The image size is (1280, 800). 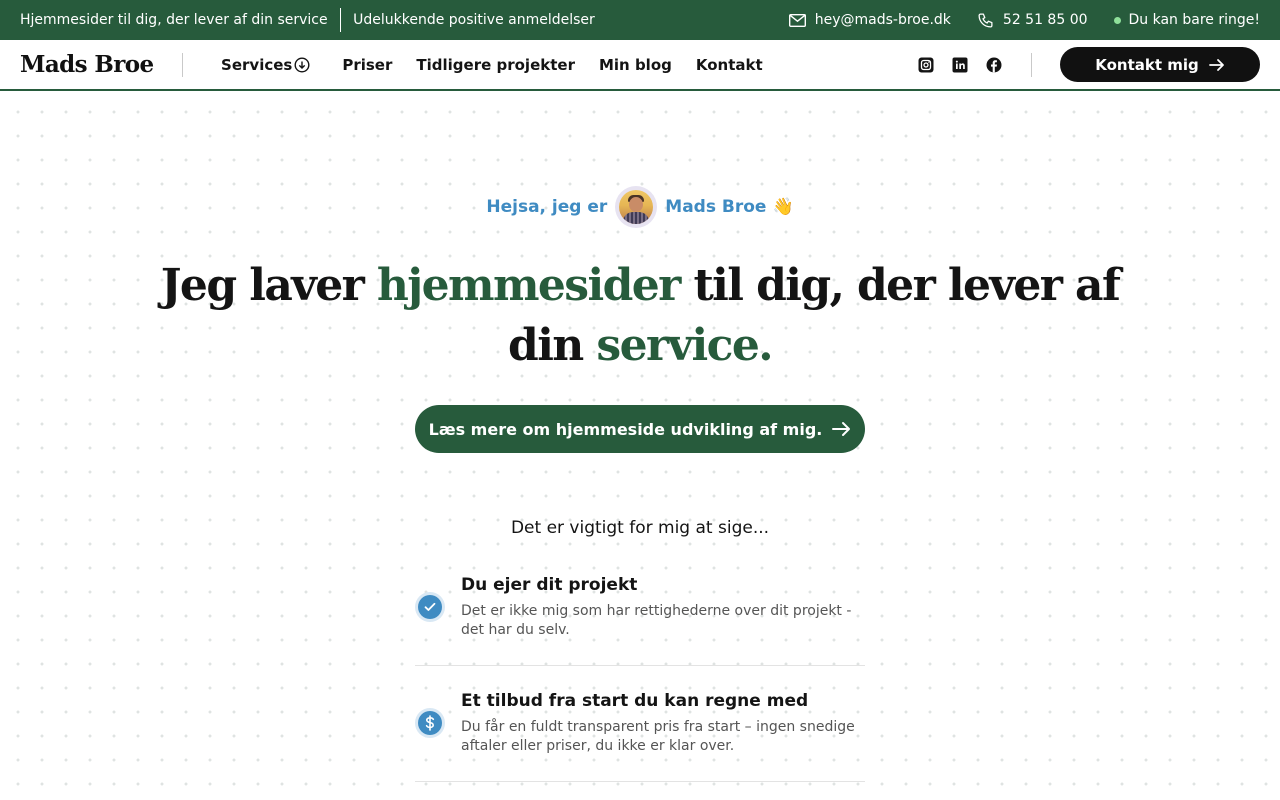 What do you see at coordinates (635, 65) in the screenshot?
I see `nav-min-blog: Min blog` at bounding box center [635, 65].